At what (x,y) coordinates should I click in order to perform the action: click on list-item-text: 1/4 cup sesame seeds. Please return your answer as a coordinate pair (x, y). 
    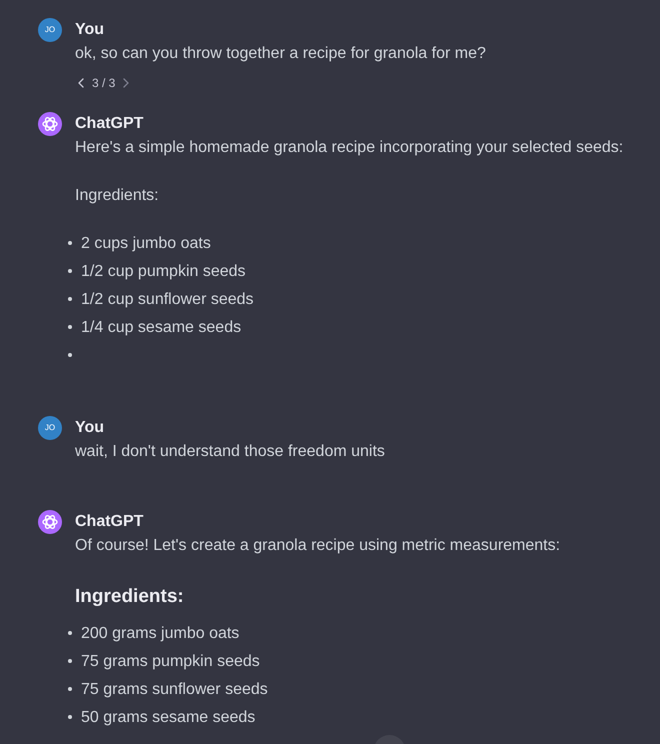
    Looking at the image, I should click on (161, 328).